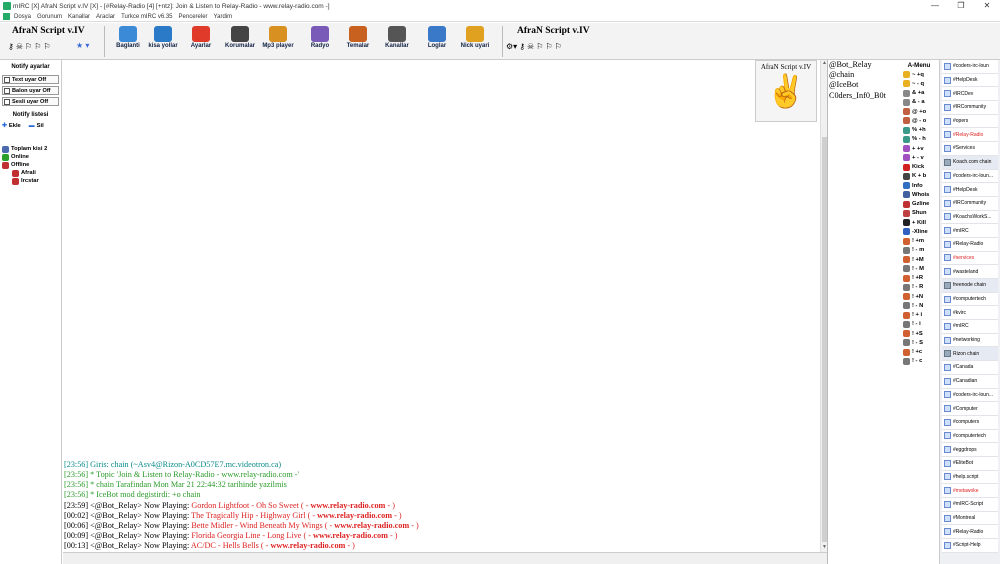 This screenshot has height=564, width=1000. What do you see at coordinates (823, 306) in the screenshot?
I see `chat-scrollbar: ▲ ▼` at bounding box center [823, 306].